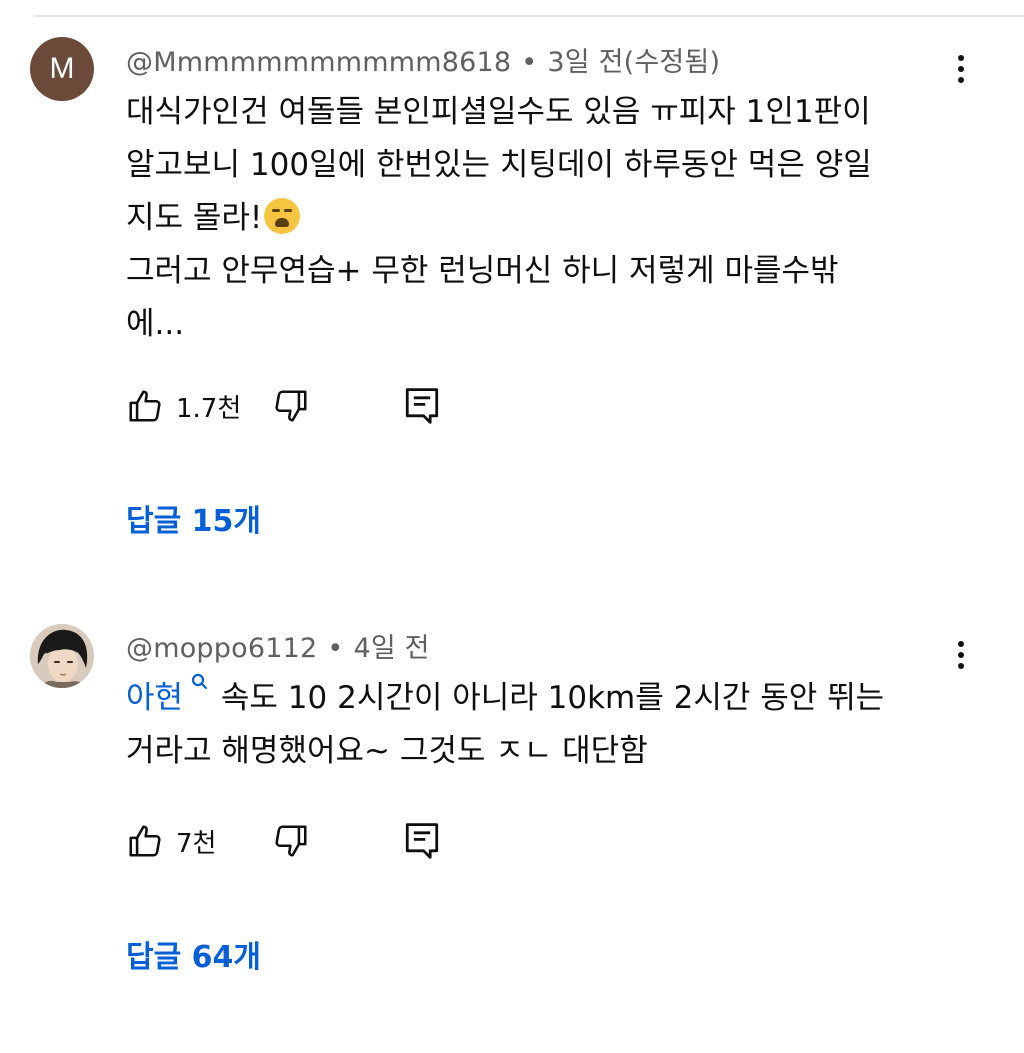  What do you see at coordinates (193, 954) in the screenshot?
I see `view-replies-link: 답글 64개` at bounding box center [193, 954].